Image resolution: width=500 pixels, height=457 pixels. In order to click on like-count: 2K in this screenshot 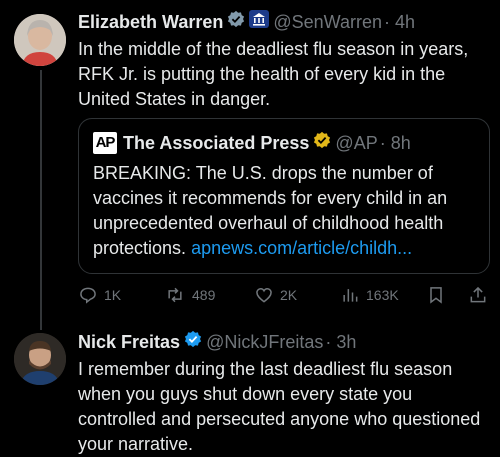, I will do `click(289, 295)`.